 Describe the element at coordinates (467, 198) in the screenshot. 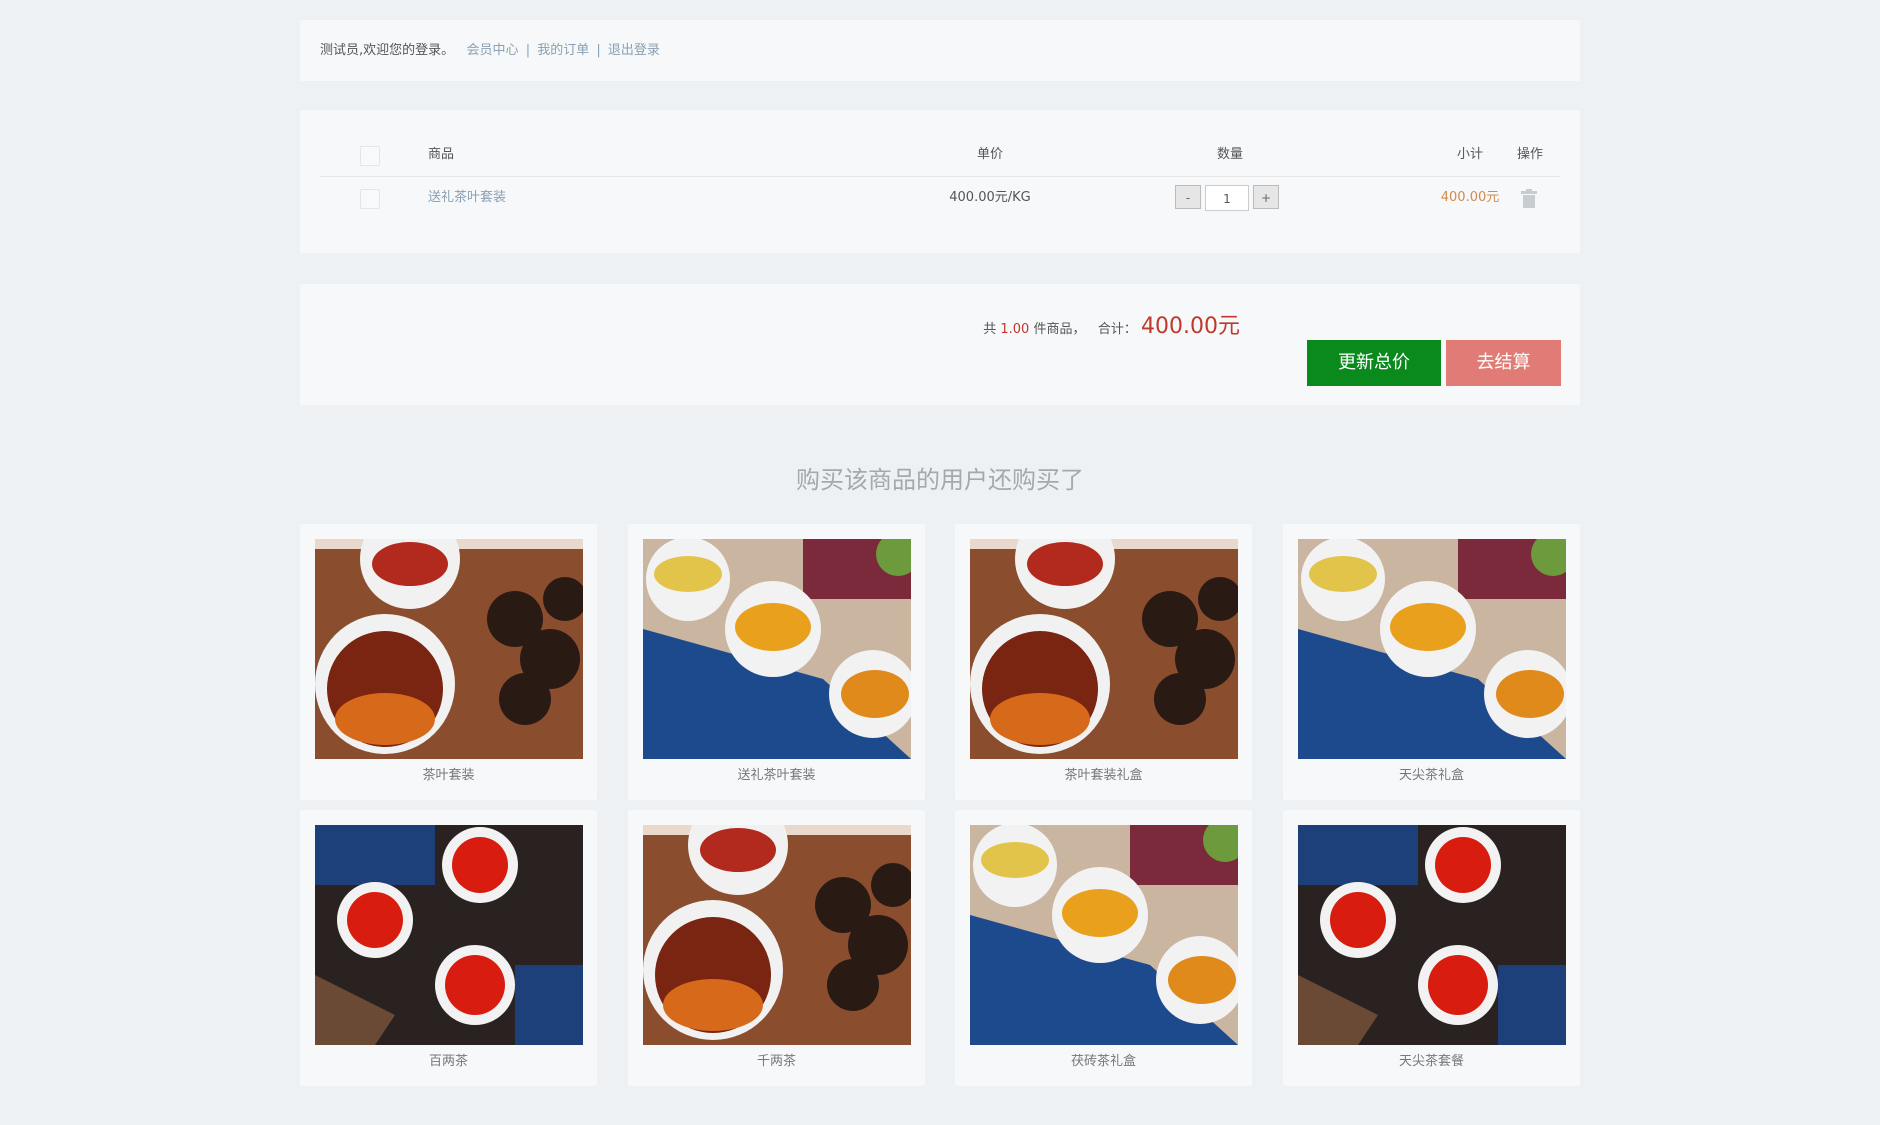

I see `item-name-link: 送礼茶叶套装` at that location.